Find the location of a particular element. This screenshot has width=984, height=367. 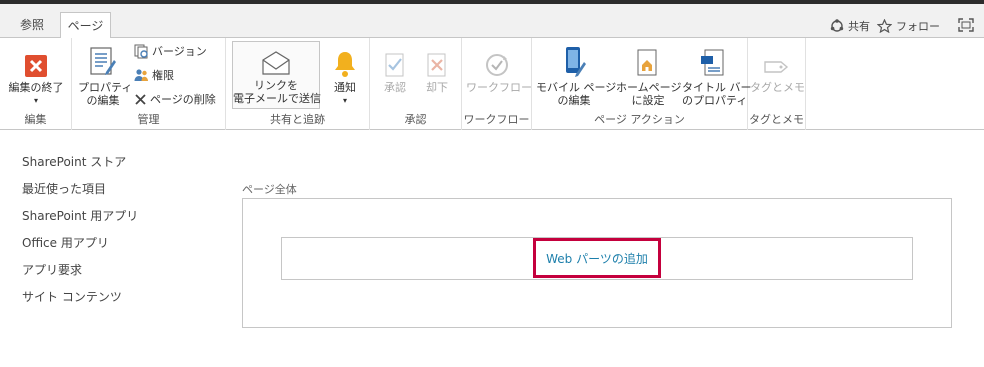

nav-apps-for-office: Office 用アプリ is located at coordinates (65, 242).